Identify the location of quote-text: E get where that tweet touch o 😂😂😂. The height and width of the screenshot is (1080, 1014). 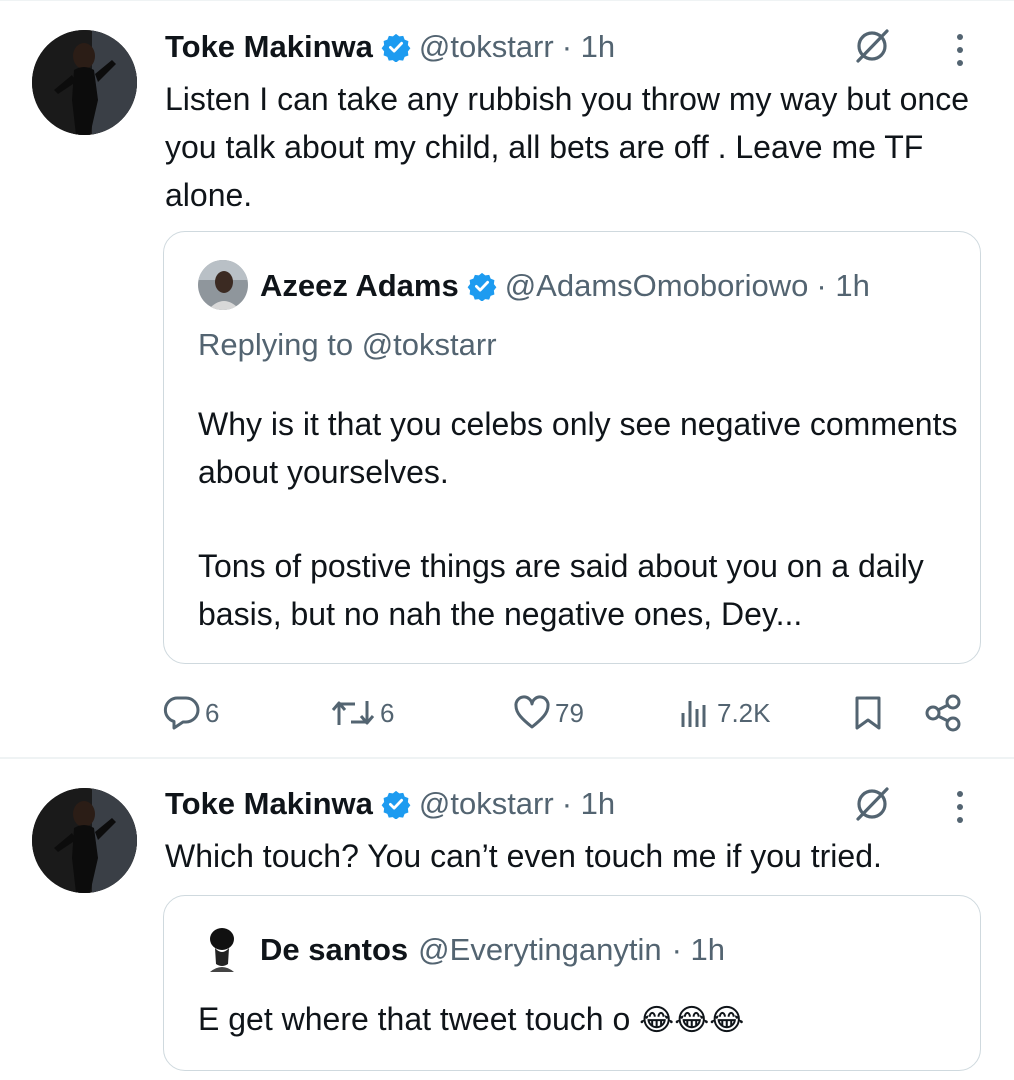
(471, 1020).